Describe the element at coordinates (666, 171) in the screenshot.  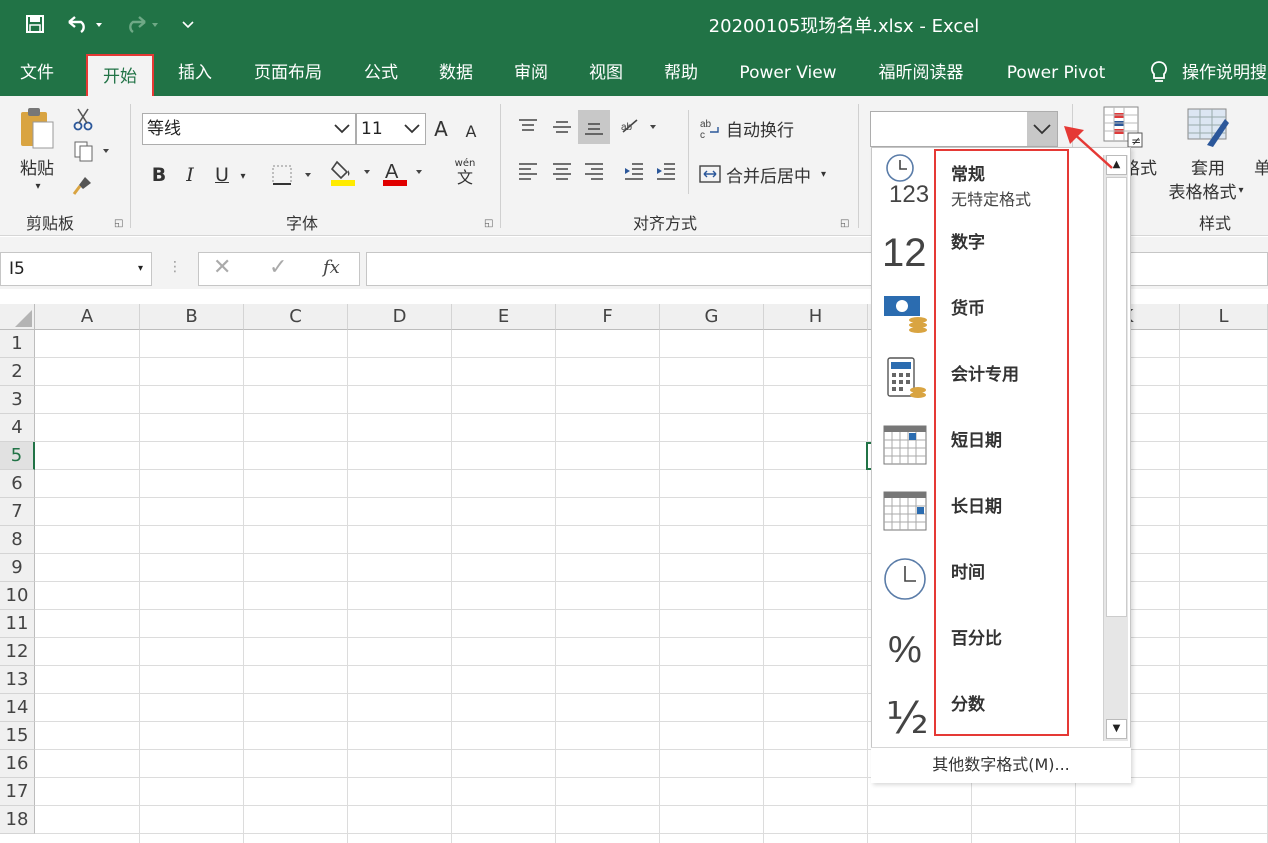
I see `increase-indent-icon` at that location.